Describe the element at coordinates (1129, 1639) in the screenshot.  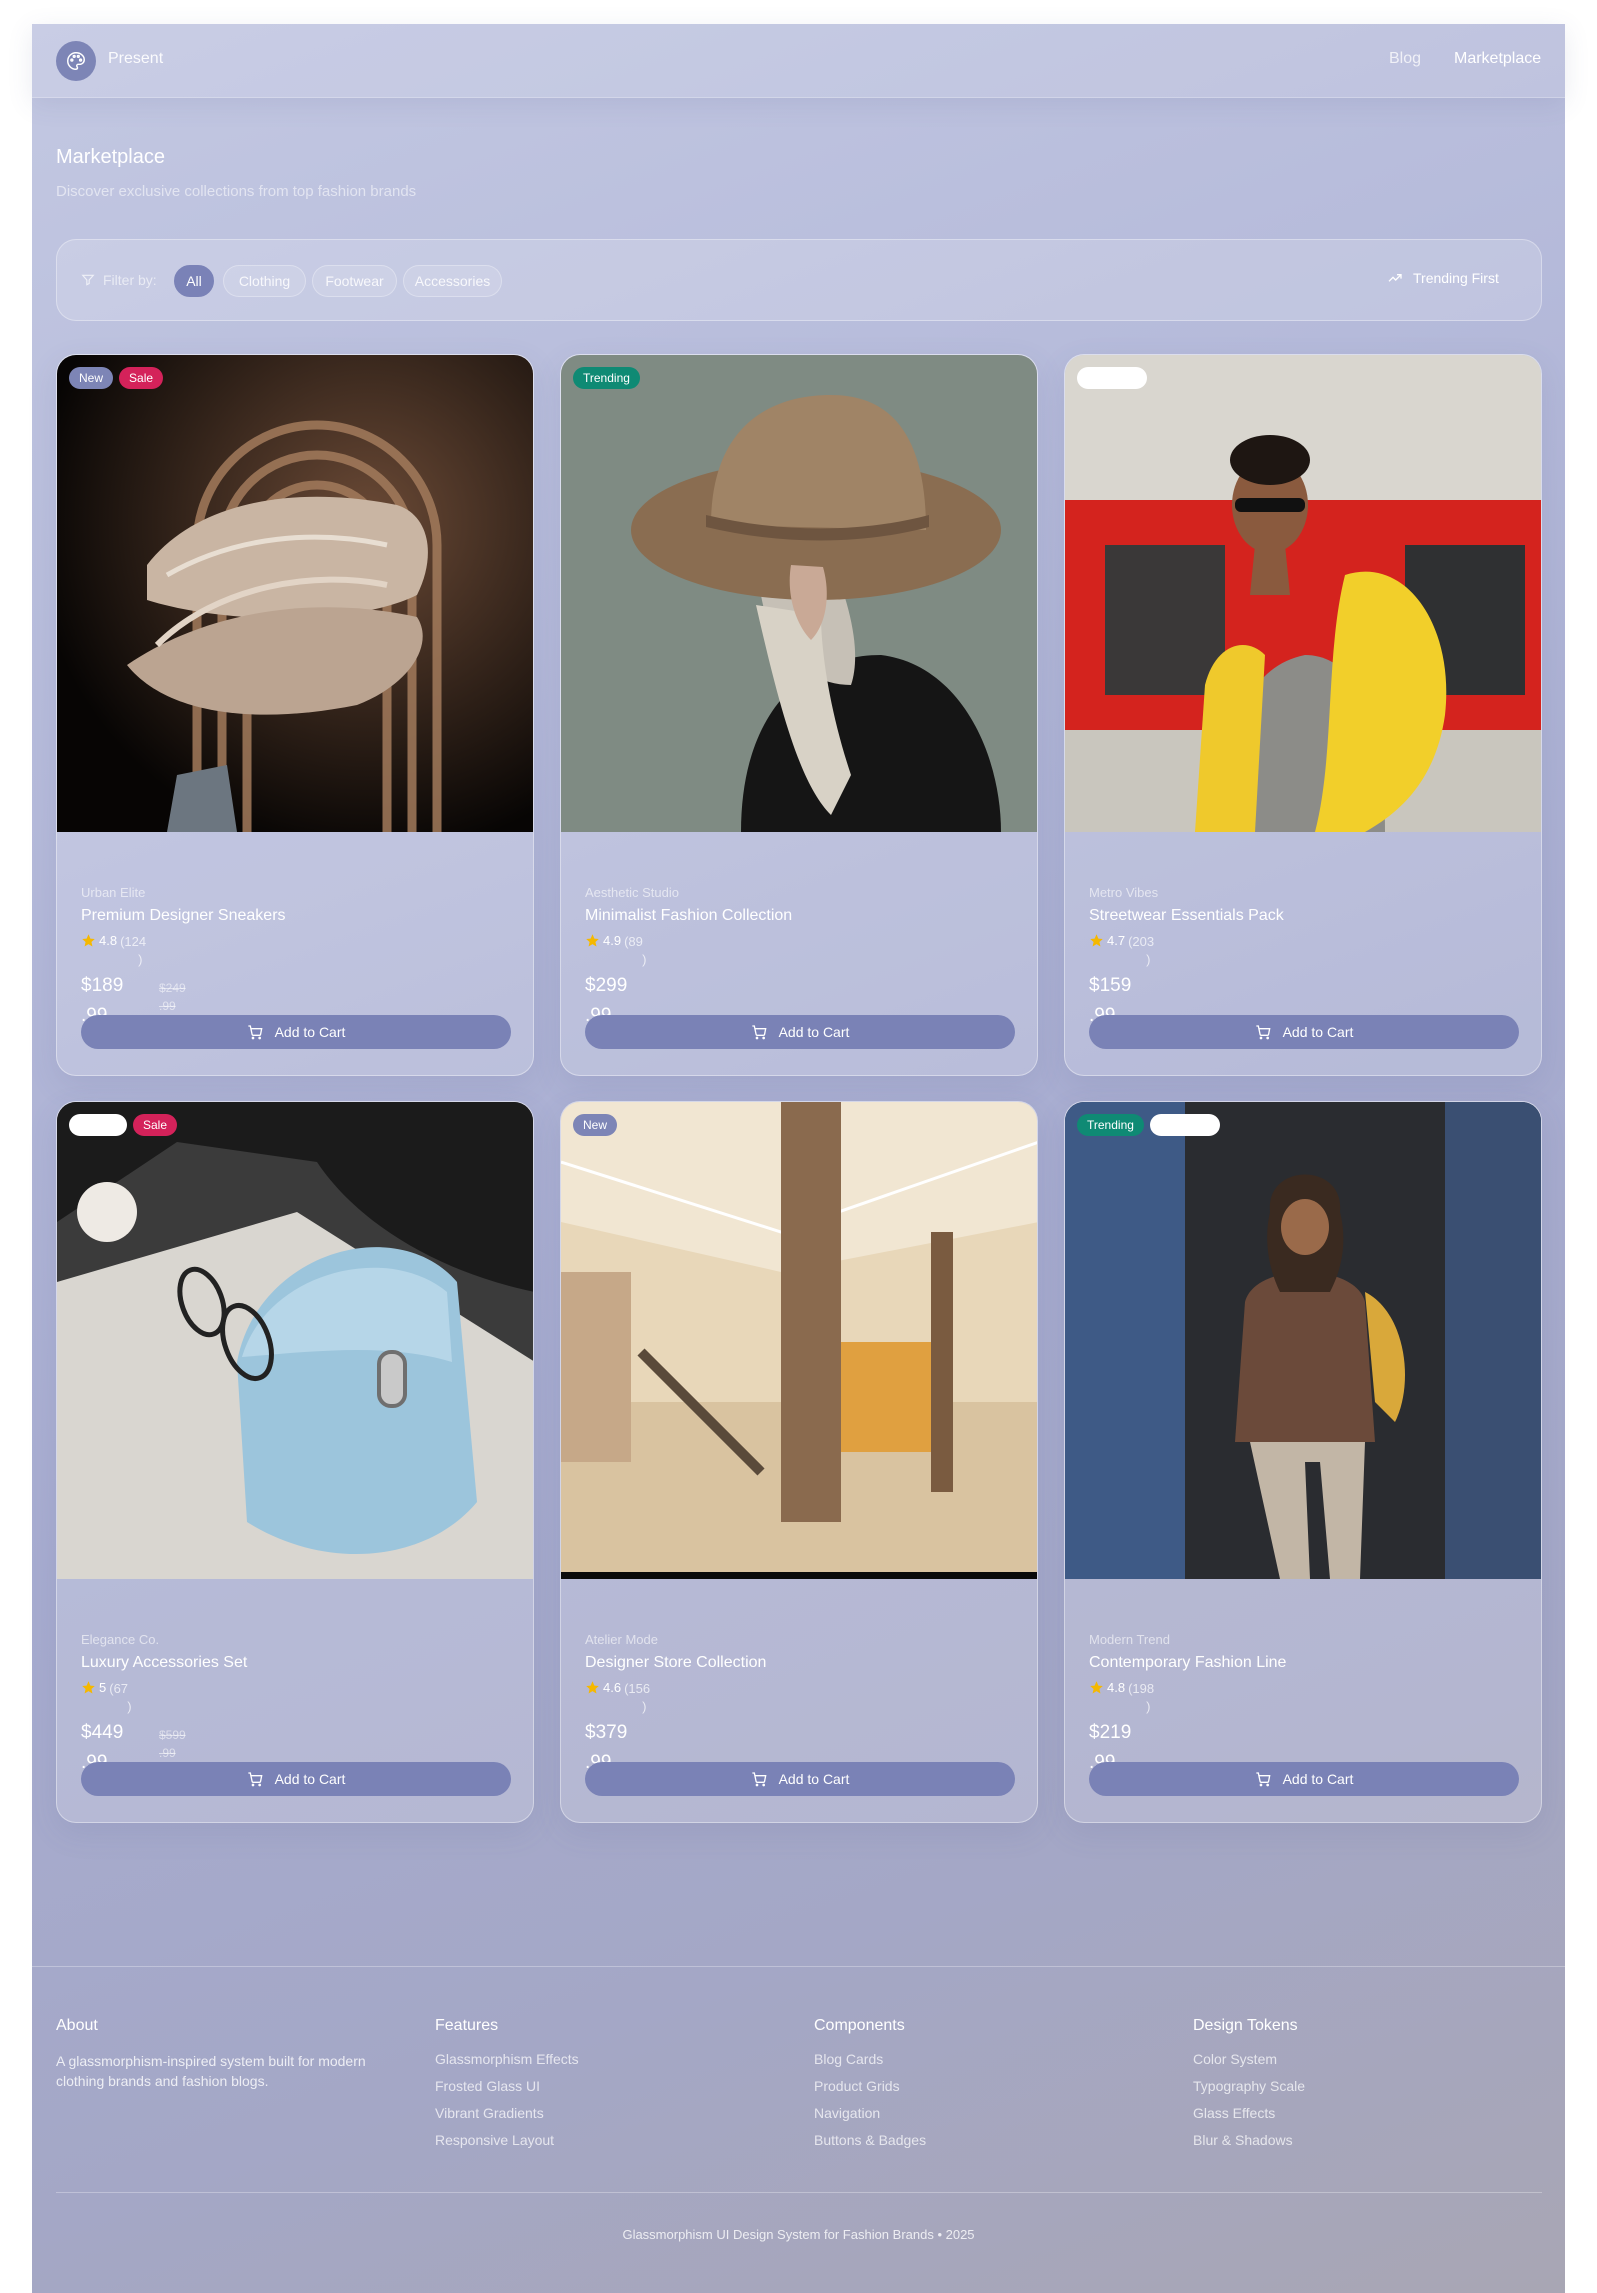
I see `product-brand: Modern Trend` at that location.